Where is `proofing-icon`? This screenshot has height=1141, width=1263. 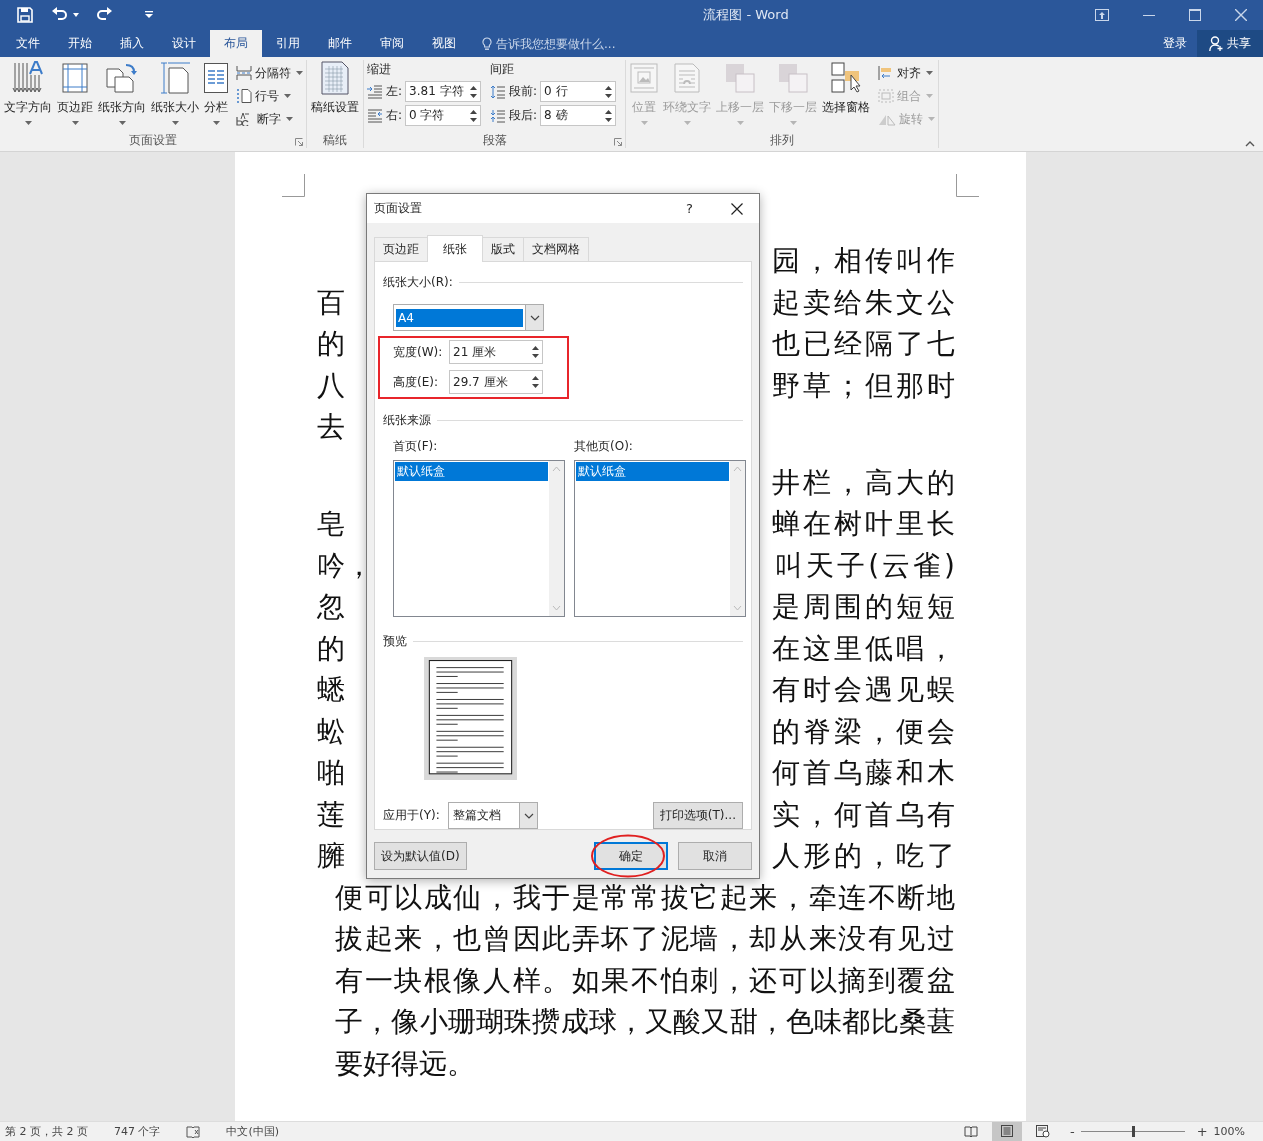
proofing-icon is located at coordinates (193, 1131).